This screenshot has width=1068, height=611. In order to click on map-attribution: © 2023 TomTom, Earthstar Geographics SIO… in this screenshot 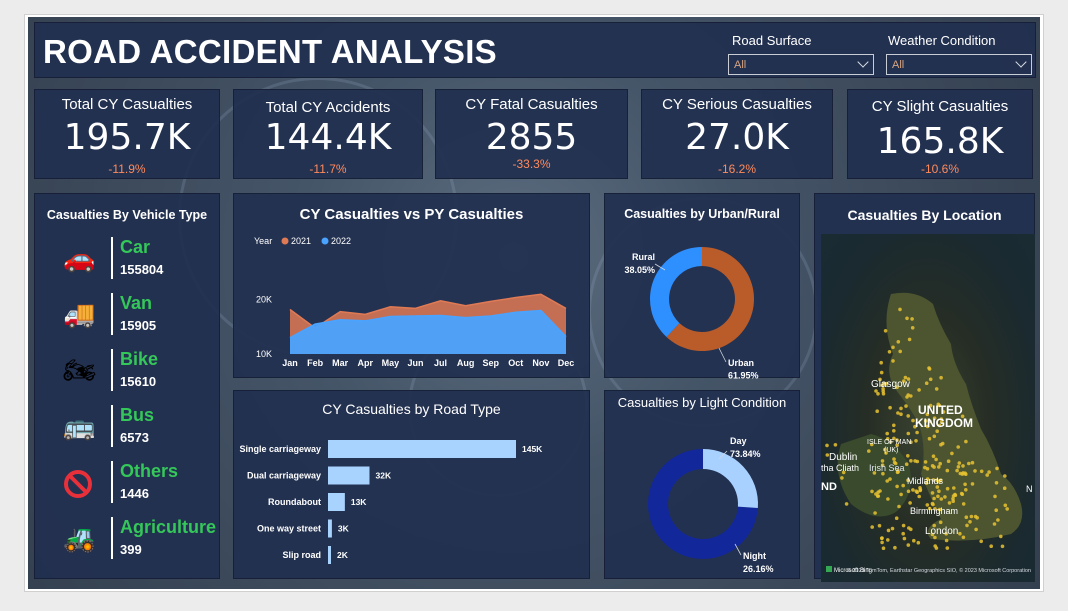, I will do `click(939, 570)`.